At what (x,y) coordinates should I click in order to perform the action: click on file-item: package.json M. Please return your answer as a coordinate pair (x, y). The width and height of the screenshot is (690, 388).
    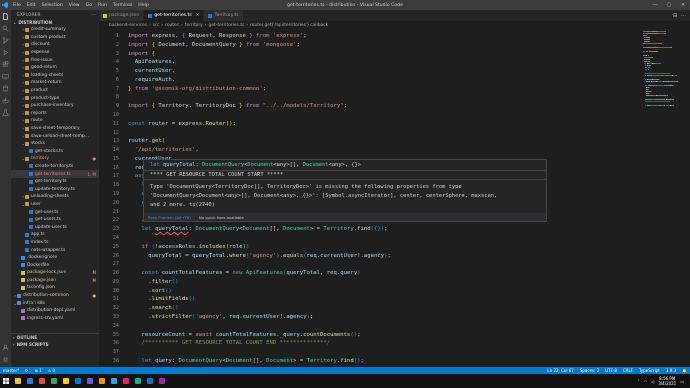
    Looking at the image, I should click on (55, 281).